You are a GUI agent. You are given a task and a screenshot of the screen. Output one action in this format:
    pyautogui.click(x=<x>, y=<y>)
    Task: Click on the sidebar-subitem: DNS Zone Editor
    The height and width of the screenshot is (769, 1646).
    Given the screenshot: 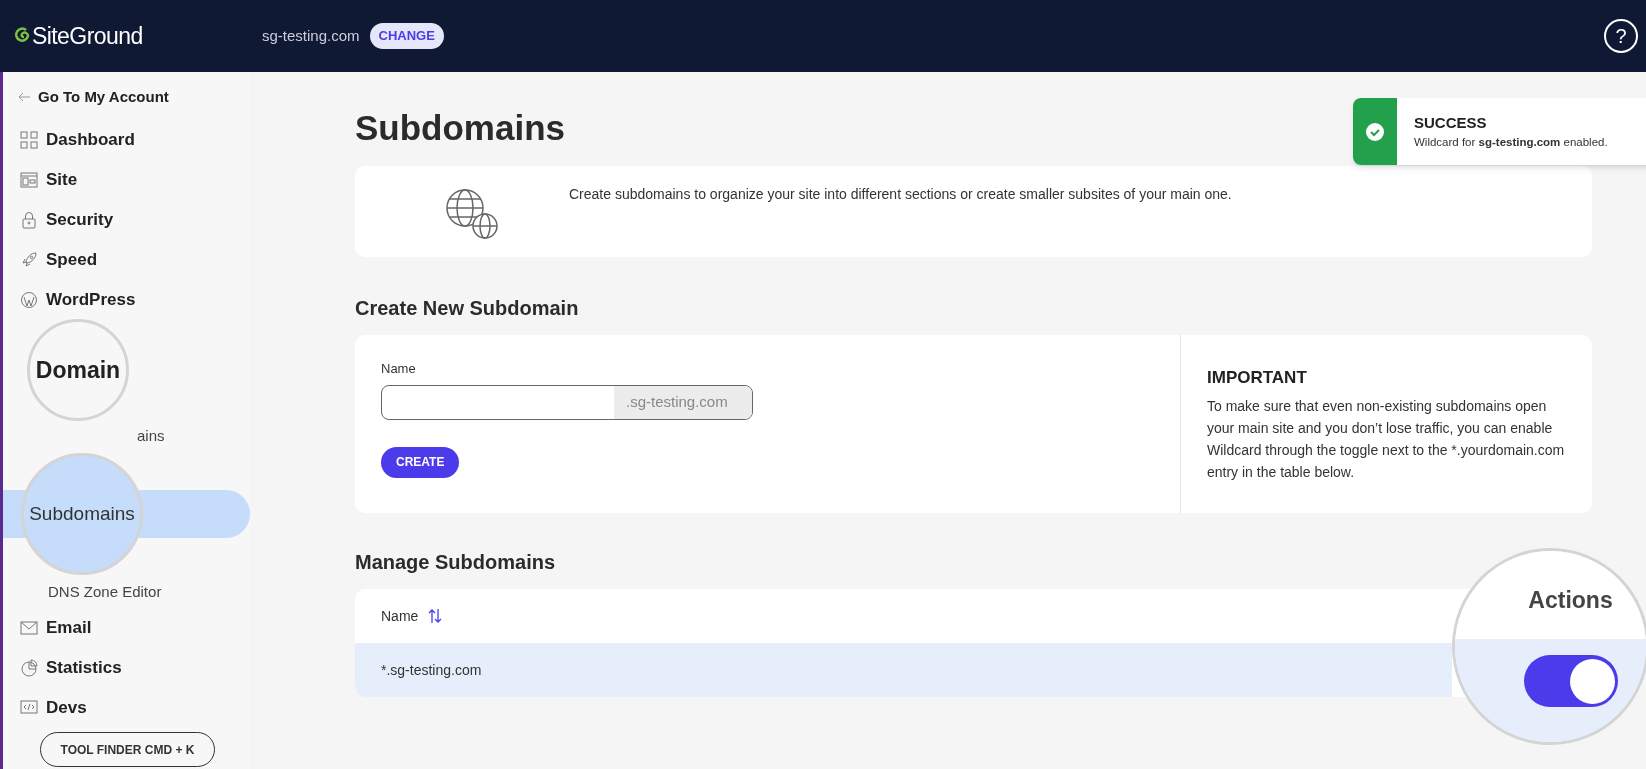 What is the action you would take?
    pyautogui.click(x=105, y=592)
    